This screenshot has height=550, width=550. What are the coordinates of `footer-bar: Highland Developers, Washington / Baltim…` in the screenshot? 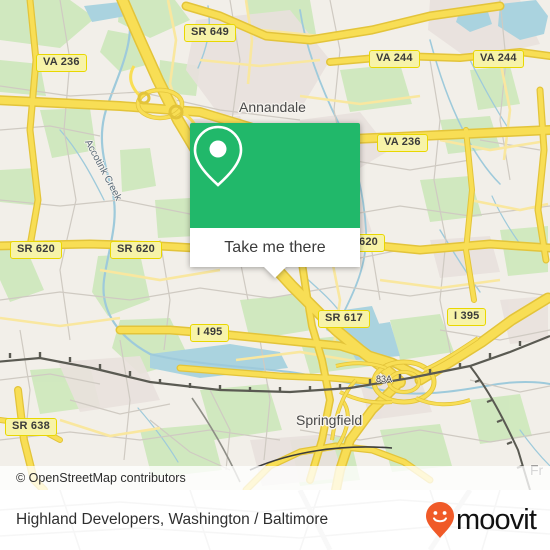 It's located at (275, 520).